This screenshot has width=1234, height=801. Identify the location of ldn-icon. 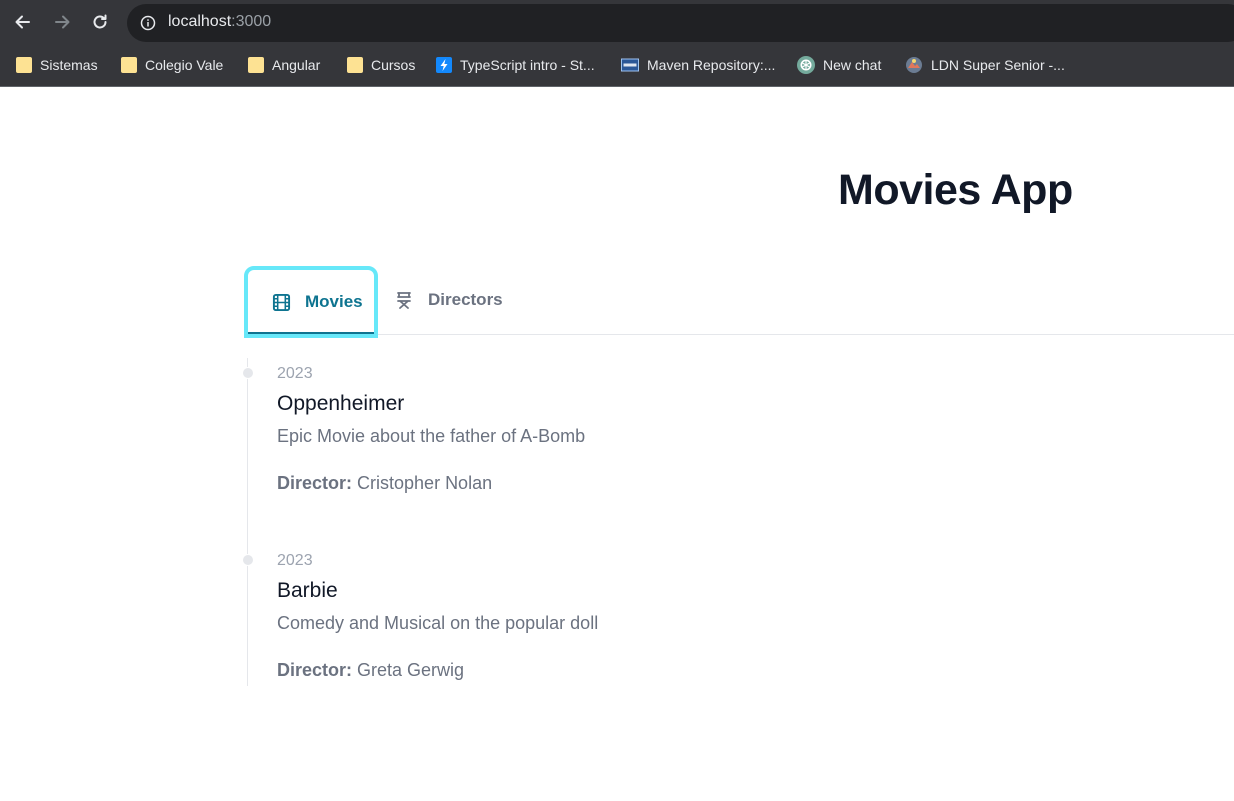
(914, 65).